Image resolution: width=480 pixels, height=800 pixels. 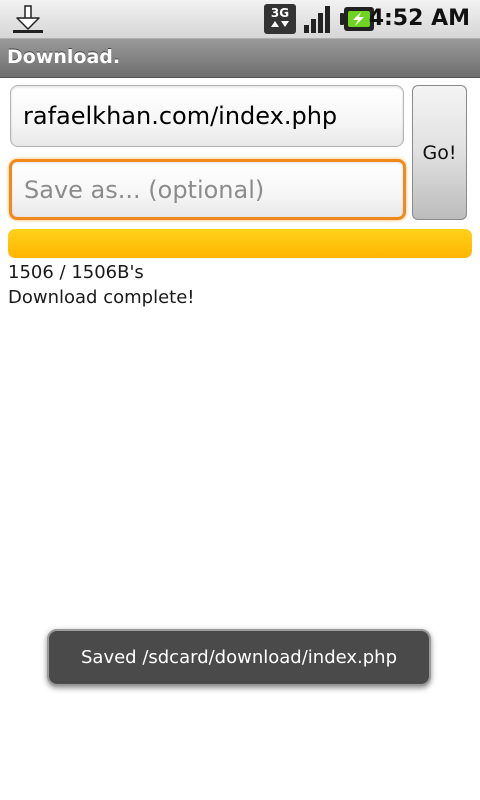 I want to click on download-status-text: Download complete!, so click(x=101, y=297).